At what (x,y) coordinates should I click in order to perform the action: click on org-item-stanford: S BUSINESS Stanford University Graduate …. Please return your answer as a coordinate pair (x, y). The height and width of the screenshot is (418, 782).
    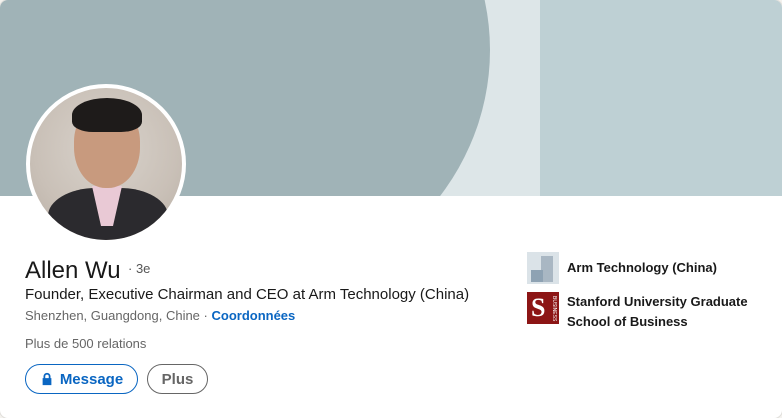
    Looking at the image, I should click on (647, 312).